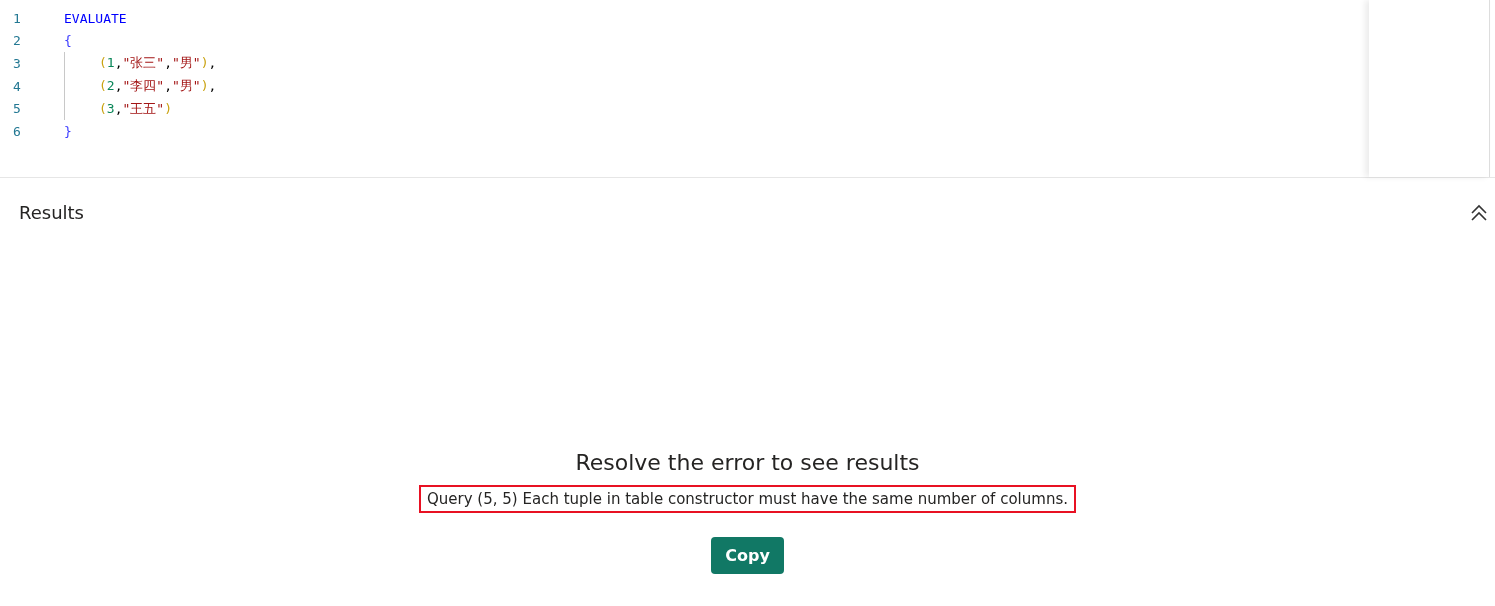 The width and height of the screenshot is (1495, 606). I want to click on error-message: Query (5, 5) Each tuple in table constructor must have the same number of columns., so click(747, 499).